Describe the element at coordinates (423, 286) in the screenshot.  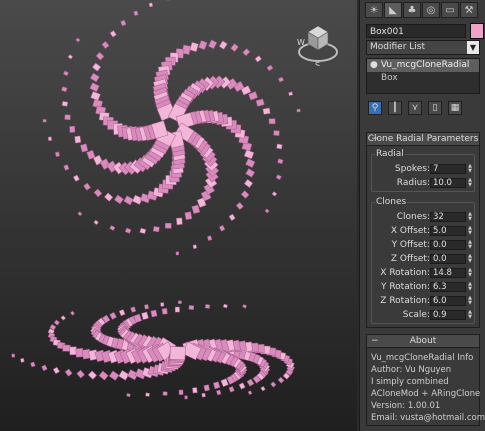
I see `y-rotation-param: Y Rotation: 6.3 ▲ ▼` at that location.